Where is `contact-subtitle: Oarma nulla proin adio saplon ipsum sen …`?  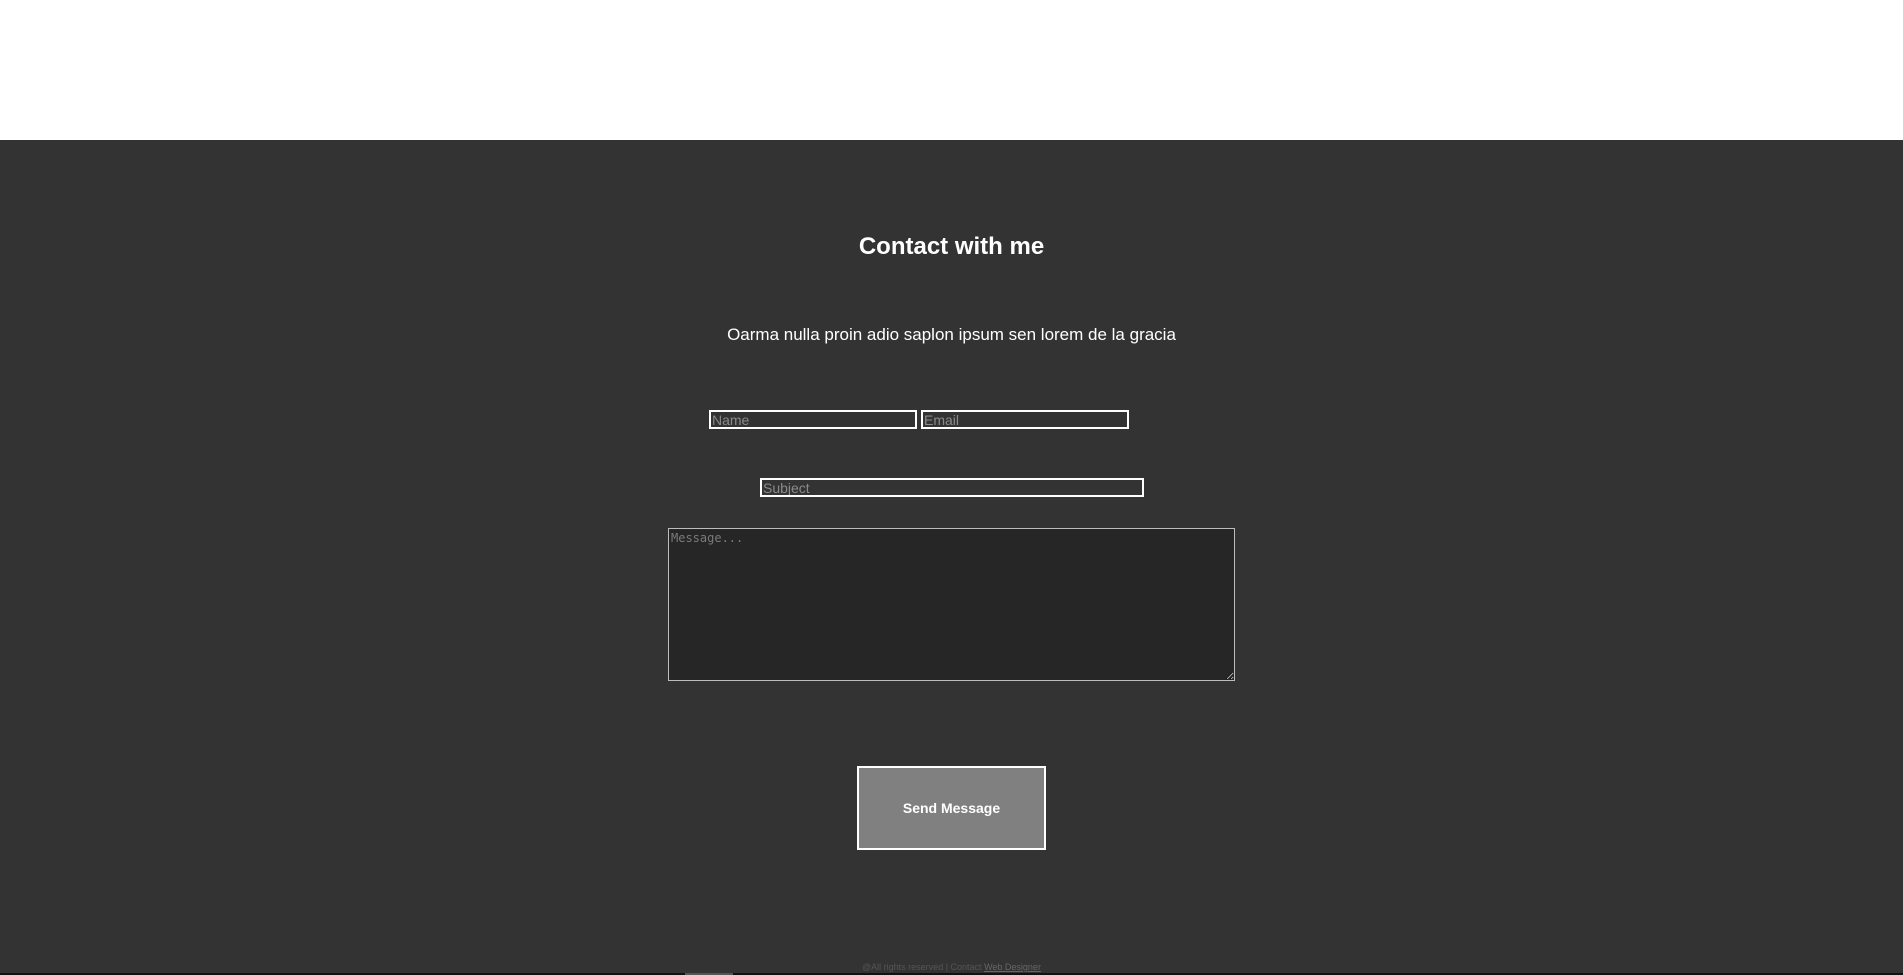 contact-subtitle: Oarma nulla proin adio saplon ipsum sen … is located at coordinates (951, 334).